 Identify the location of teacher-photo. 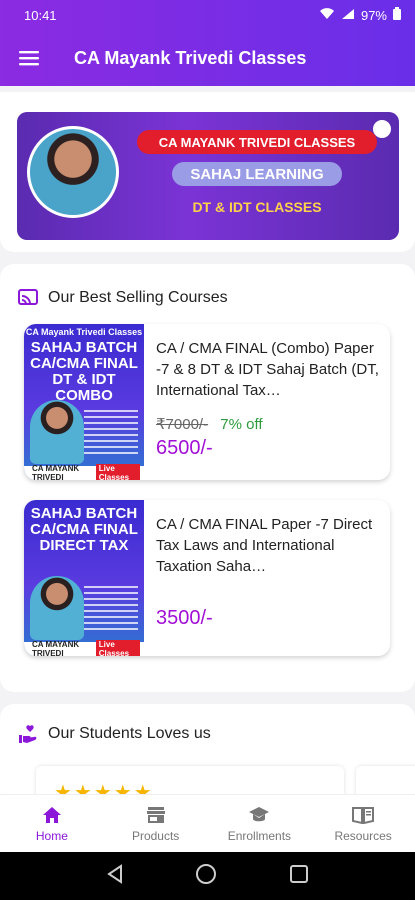
(73, 172).